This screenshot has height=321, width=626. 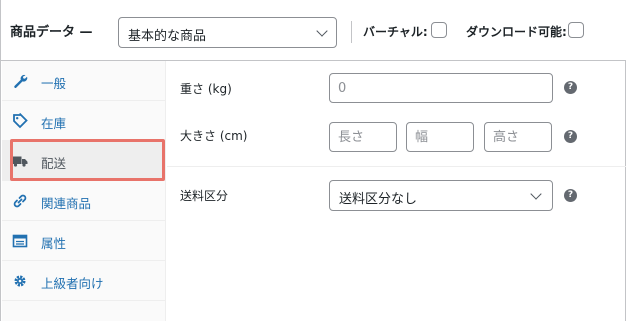 I want to click on height-input, so click(x=518, y=137).